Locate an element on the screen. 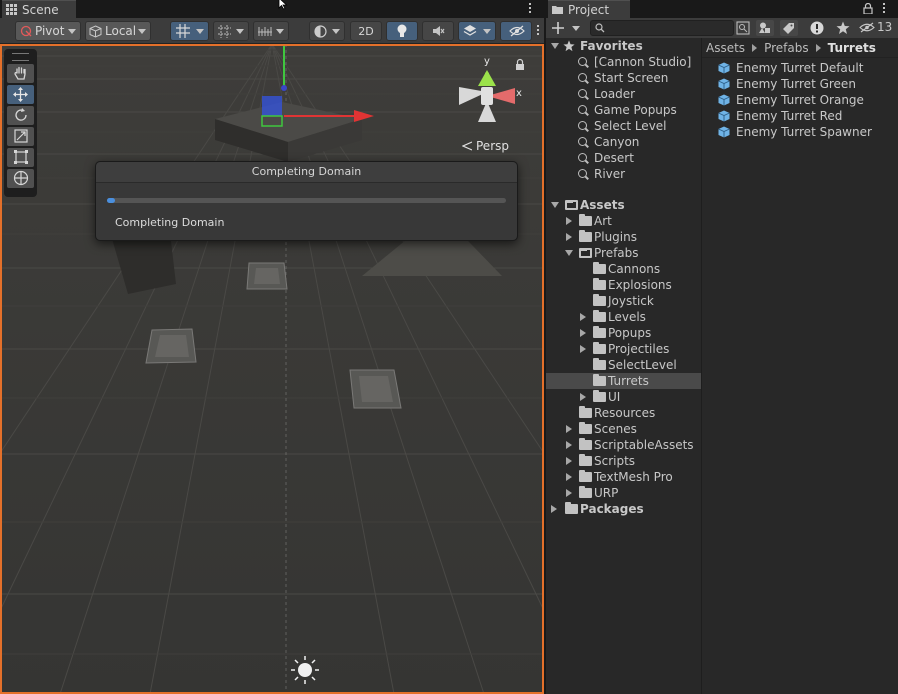  folder-item-textmesh-pro: TextMesh Pro is located at coordinates (623, 477).